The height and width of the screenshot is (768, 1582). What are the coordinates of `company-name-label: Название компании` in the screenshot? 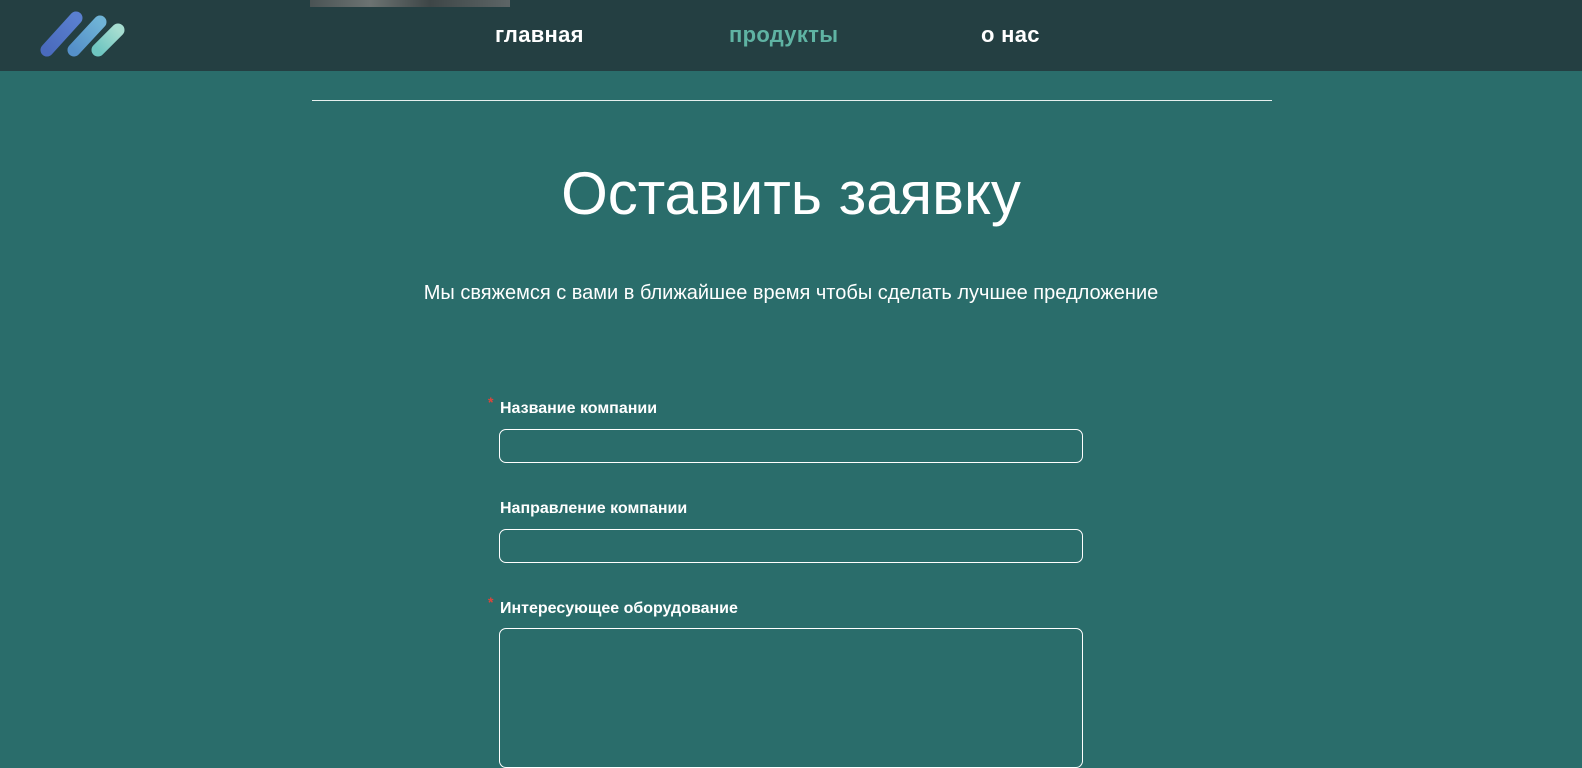 It's located at (579, 408).